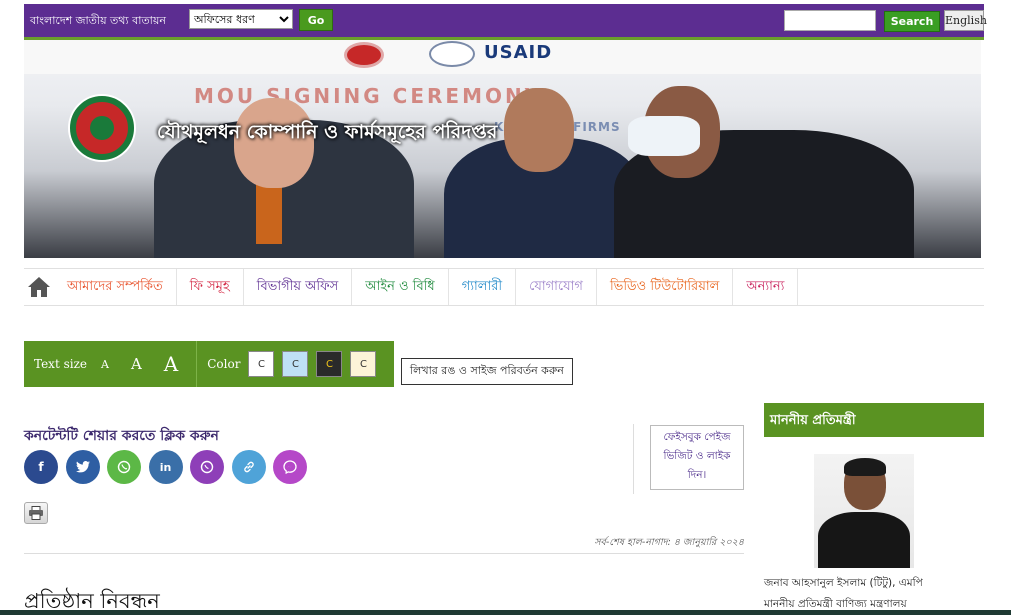 The height and width of the screenshot is (615, 1011). I want to click on linkedin-icon: in, so click(165, 467).